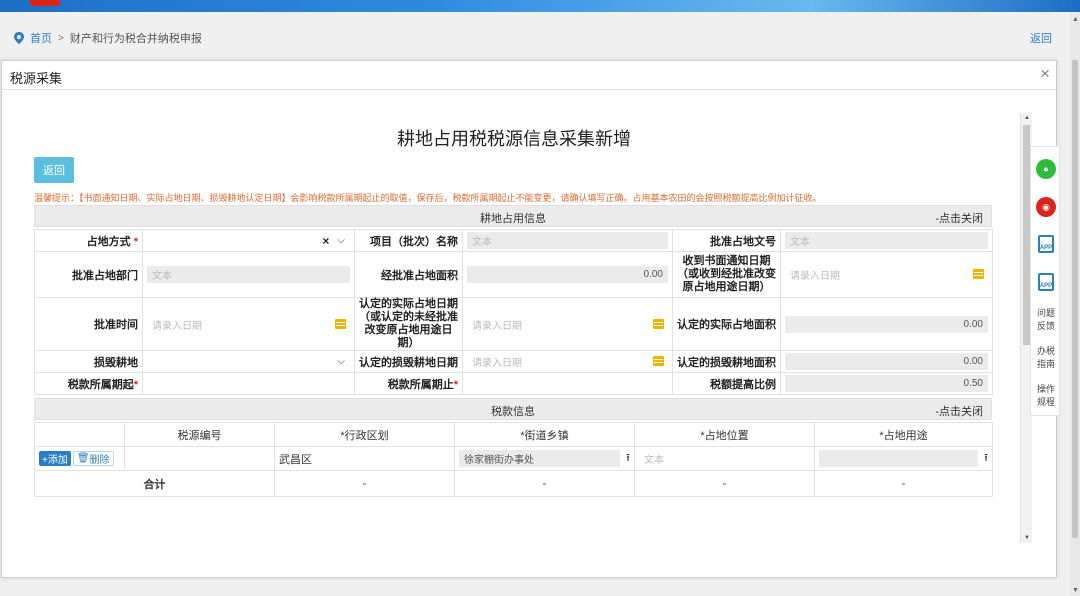  I want to click on project-name-label: 项目（批次）名称, so click(408, 240).